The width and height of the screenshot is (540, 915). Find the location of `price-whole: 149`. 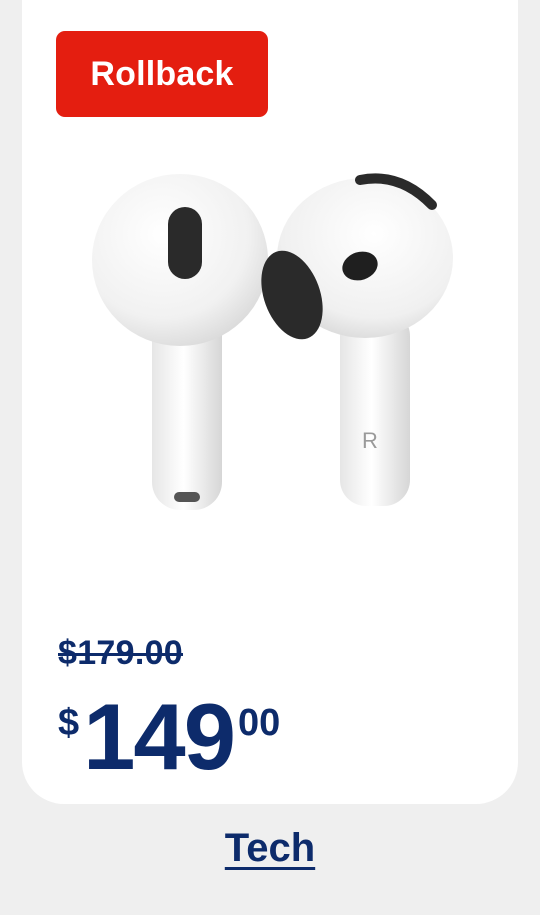

price-whole: 149 is located at coordinates (159, 736).